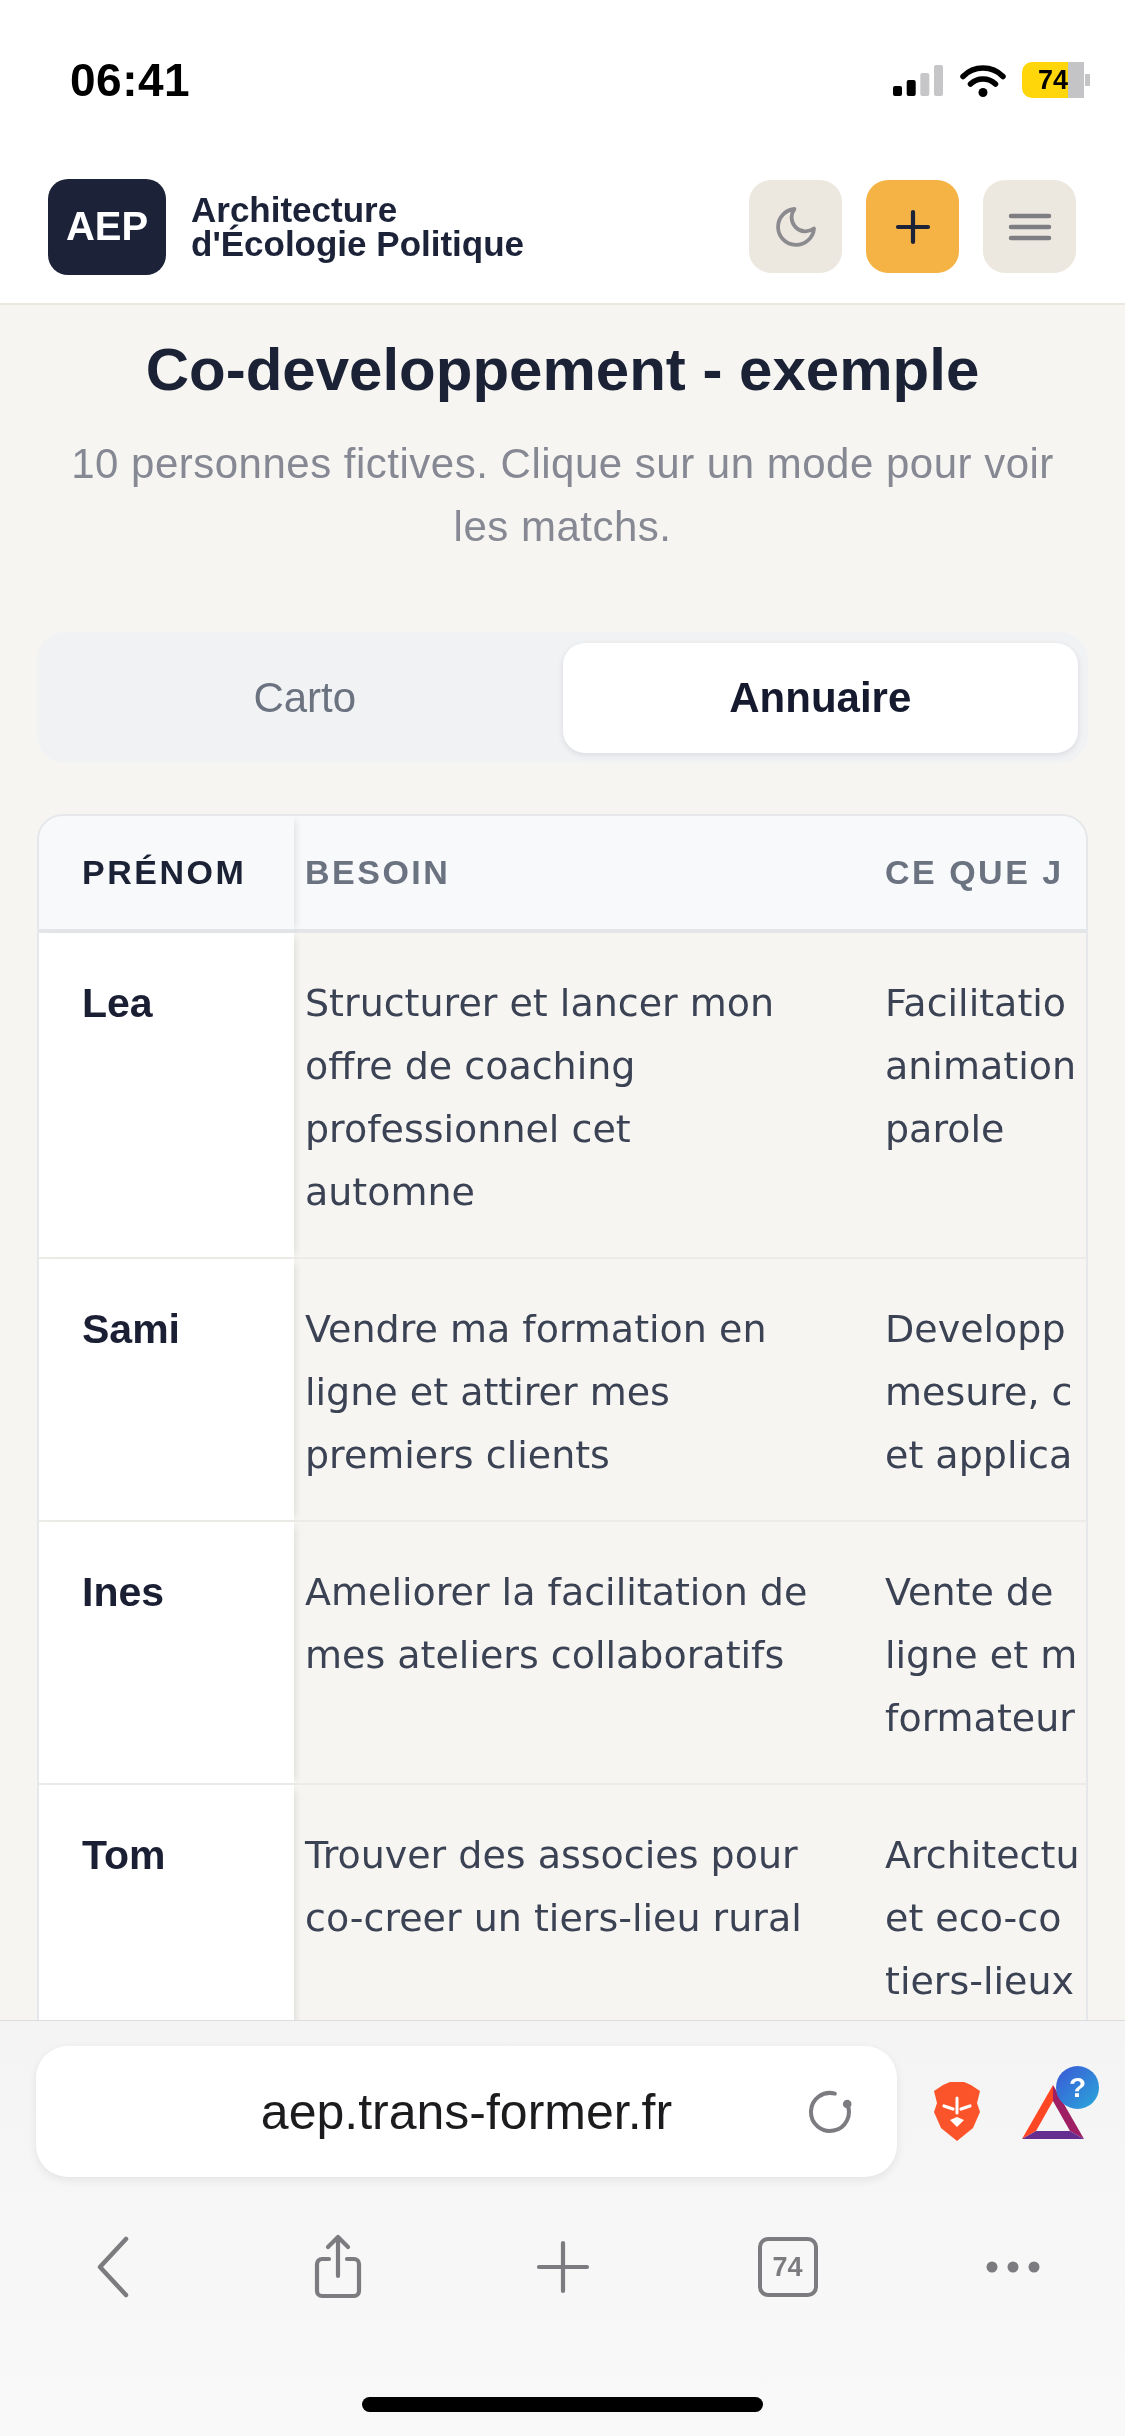  What do you see at coordinates (166, 1390) in the screenshot?
I see `table-cell: Sami` at bounding box center [166, 1390].